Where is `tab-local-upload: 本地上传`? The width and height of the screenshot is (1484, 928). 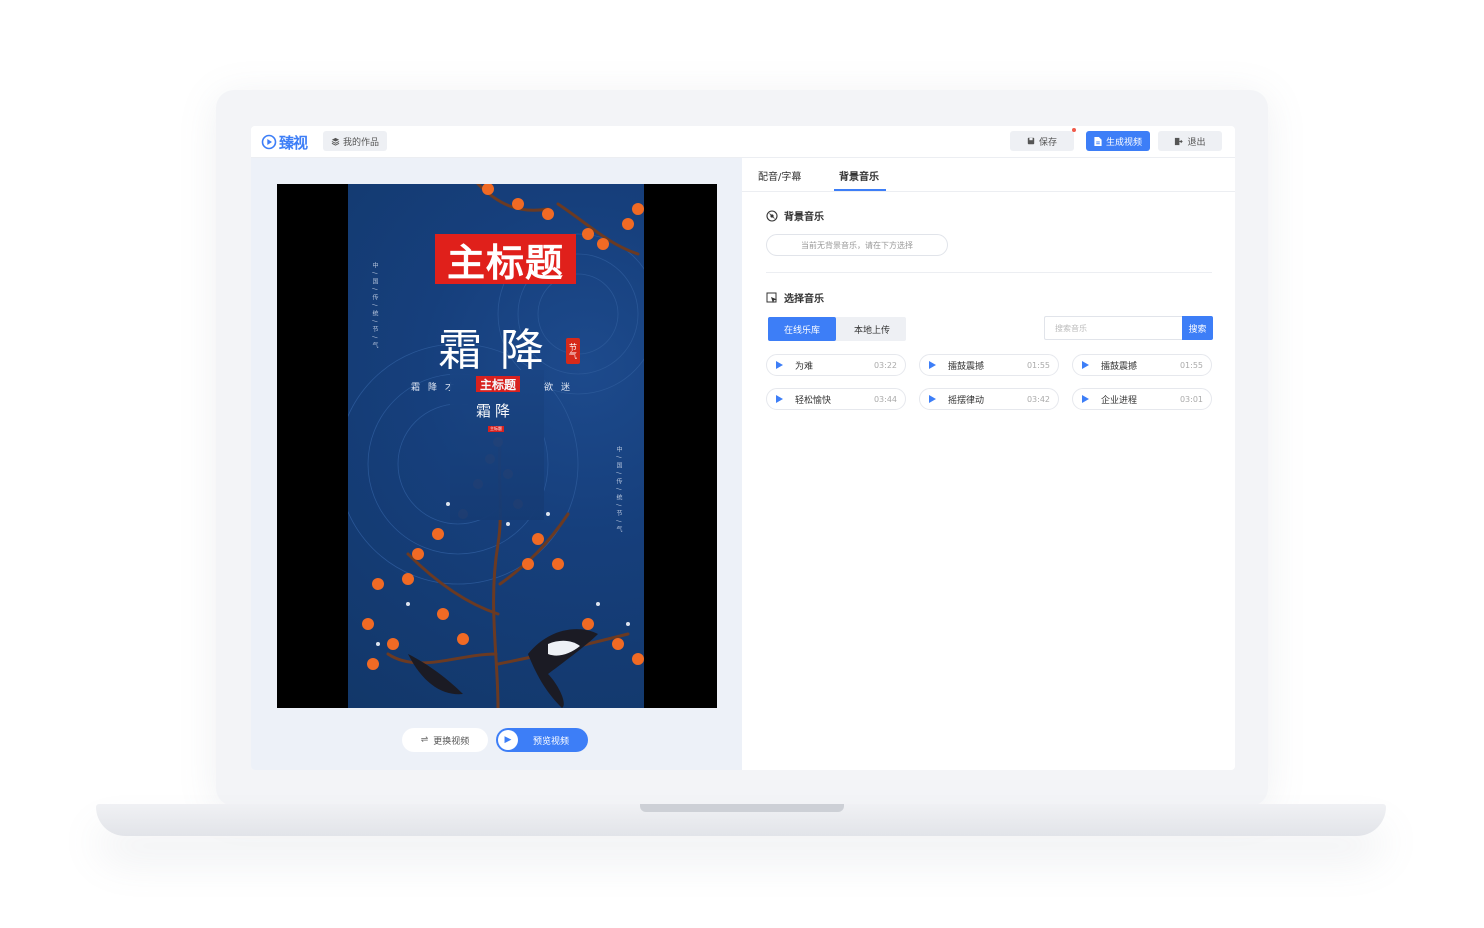 tab-local-upload: 本地上传 is located at coordinates (872, 329).